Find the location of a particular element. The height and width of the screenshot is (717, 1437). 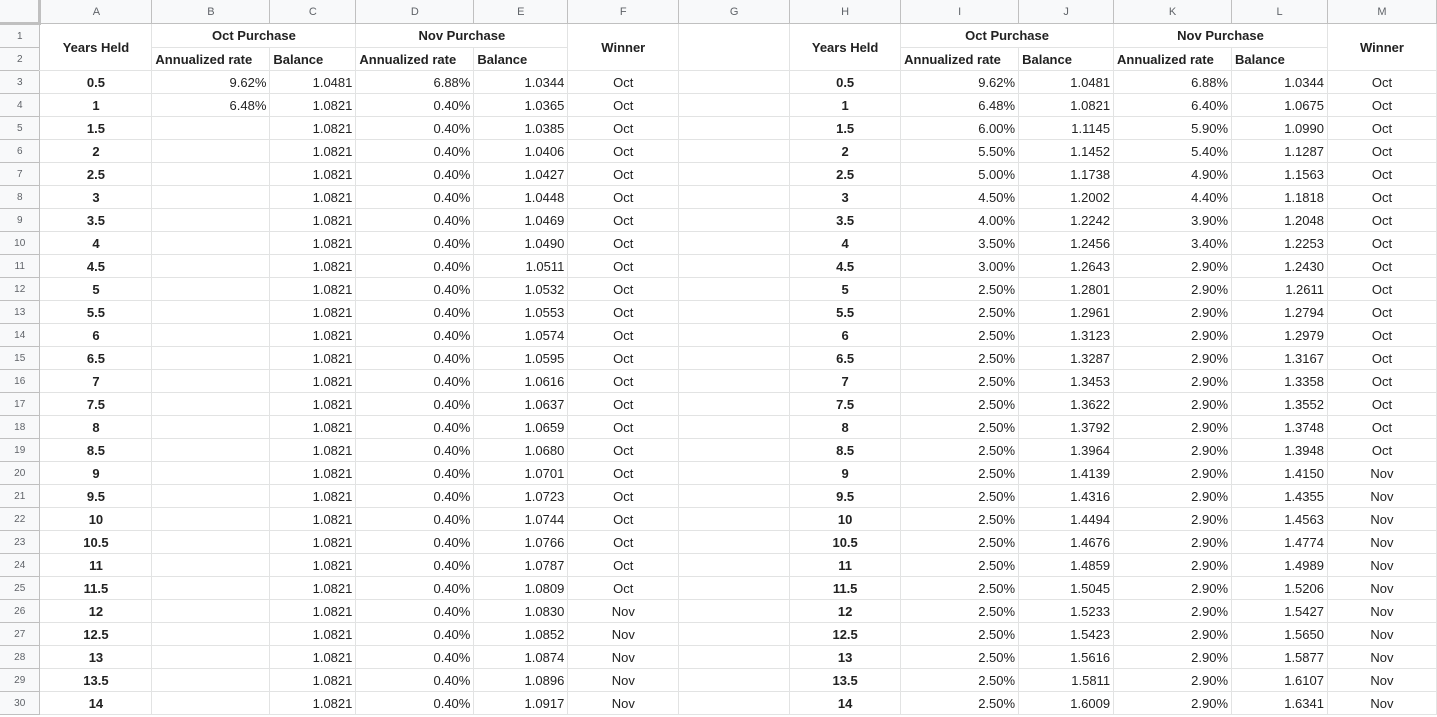

oct-rate-cell-right: 5.50% is located at coordinates (960, 151).